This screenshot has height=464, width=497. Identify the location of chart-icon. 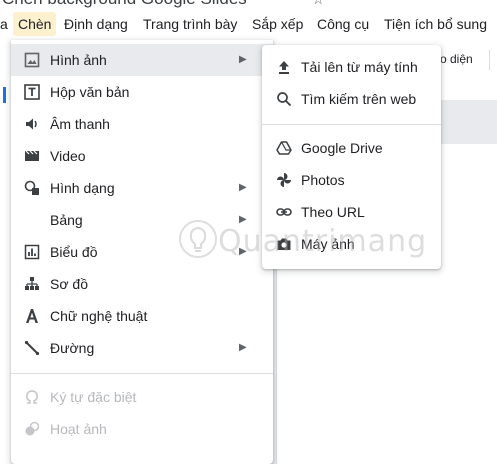
(32, 252).